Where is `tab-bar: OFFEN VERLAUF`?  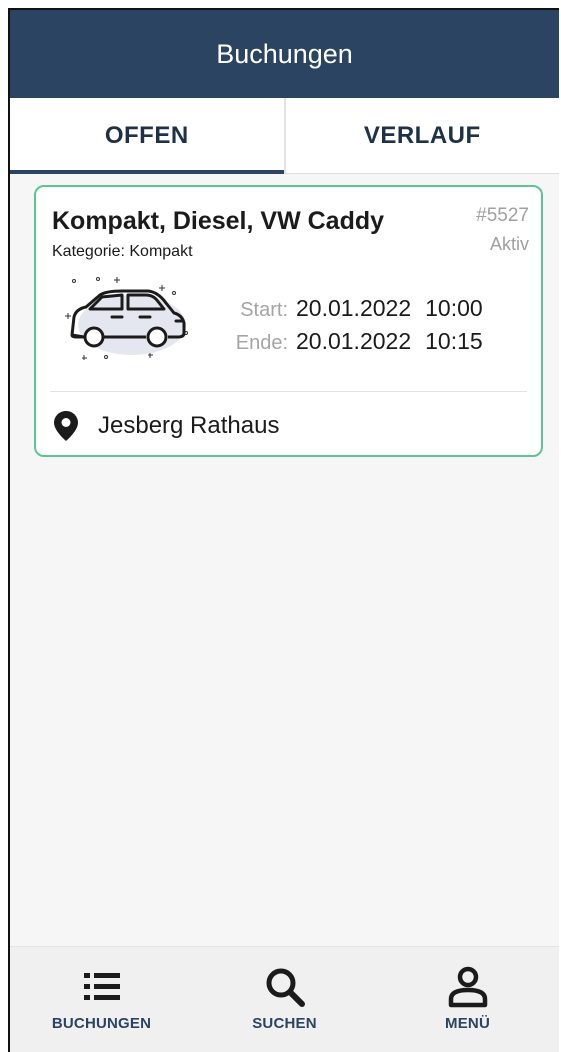 tab-bar: OFFEN VERLAUF is located at coordinates (284, 136).